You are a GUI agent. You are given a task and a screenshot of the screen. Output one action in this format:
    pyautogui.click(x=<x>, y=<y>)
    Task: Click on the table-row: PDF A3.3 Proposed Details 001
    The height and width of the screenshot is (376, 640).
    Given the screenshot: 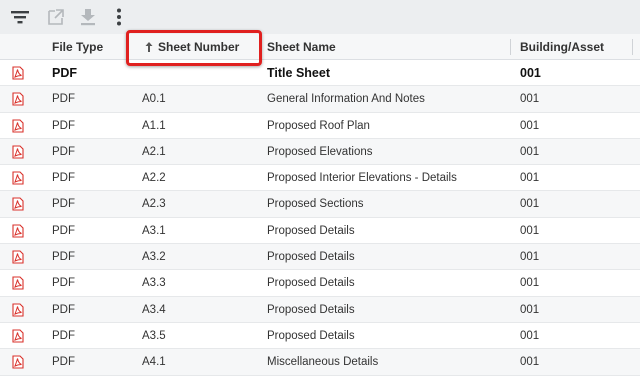 What is the action you would take?
    pyautogui.click(x=320, y=283)
    